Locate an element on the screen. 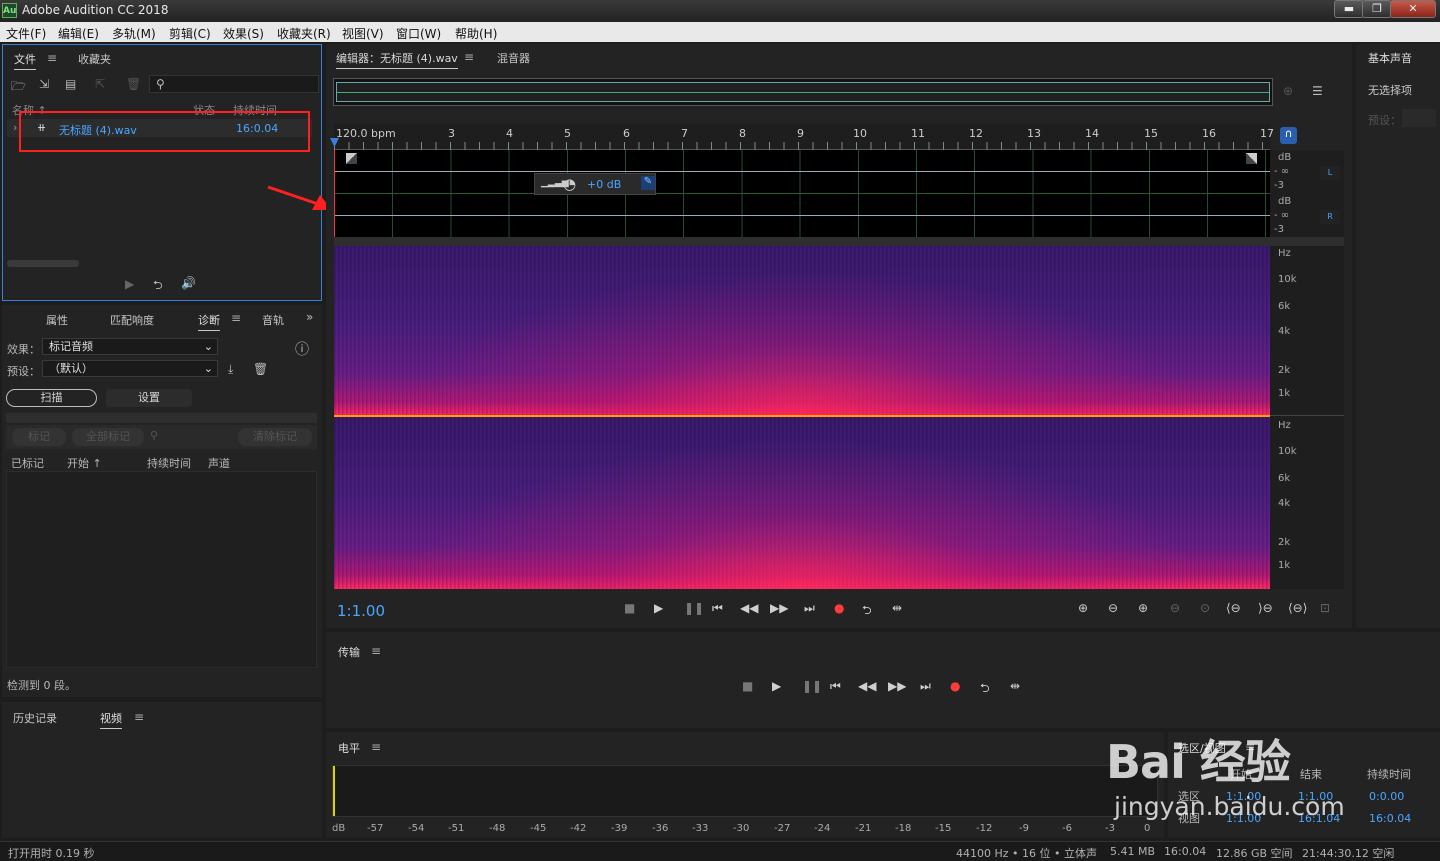  splitter-handle is located at coordinates (839, 241).